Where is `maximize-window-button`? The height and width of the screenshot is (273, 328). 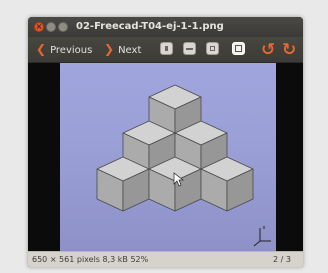 maximize-window-button is located at coordinates (63, 27).